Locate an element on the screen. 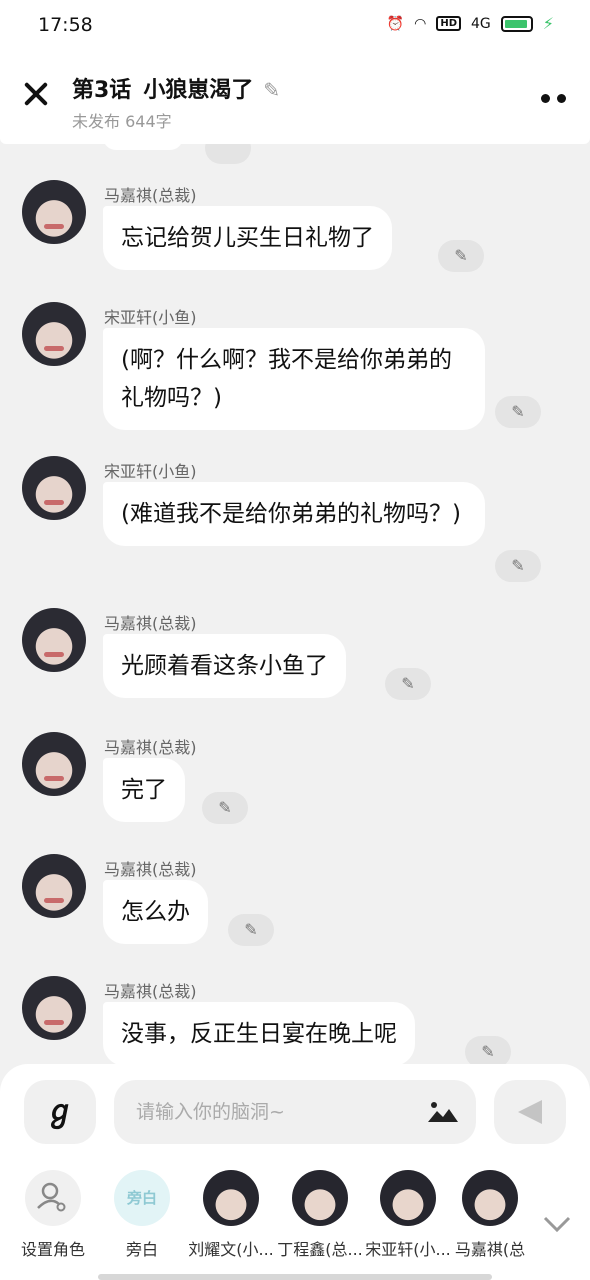 This screenshot has width=590, height=1280. role-narrator: 旁白 旁白 is located at coordinates (142, 1215).